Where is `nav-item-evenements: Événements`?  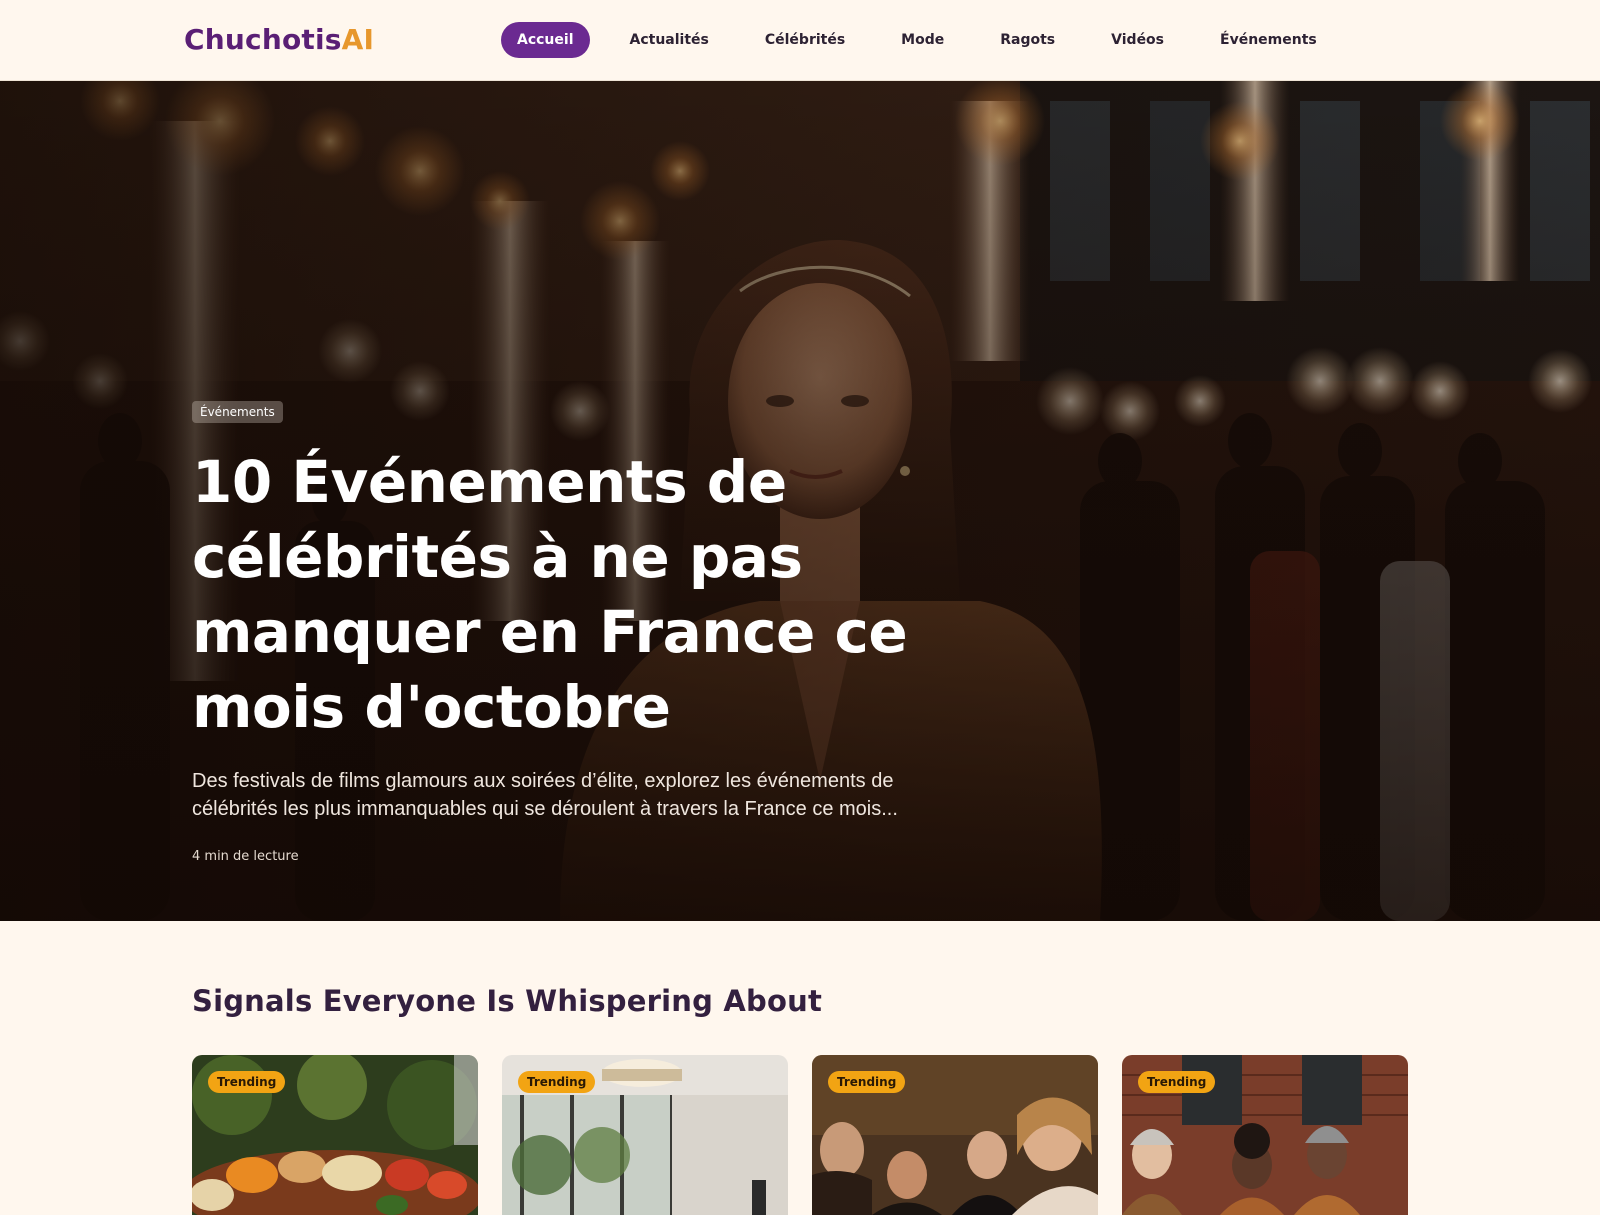 nav-item-evenements: Événements is located at coordinates (1268, 40).